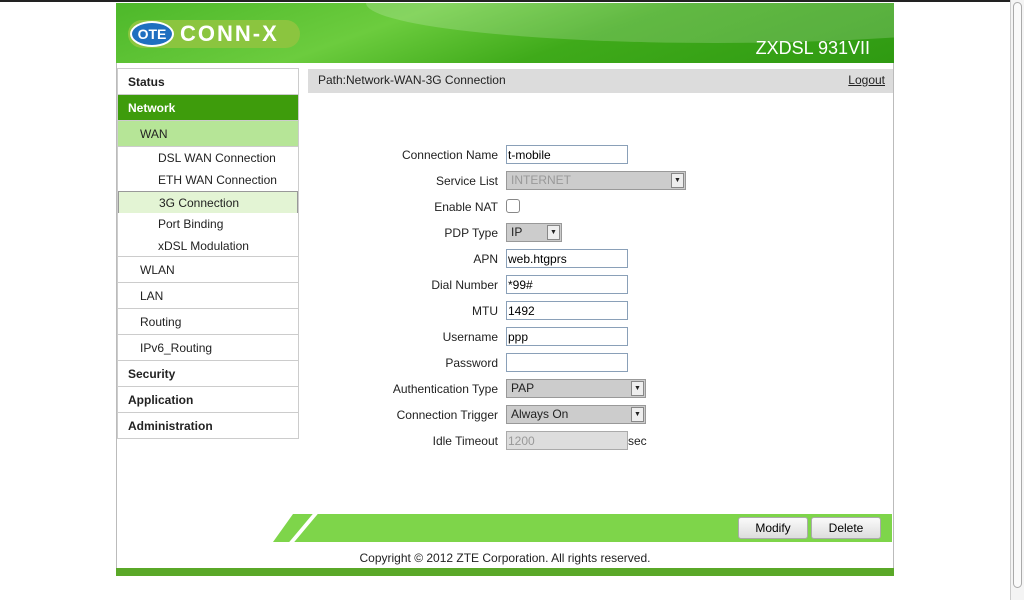  Describe the element at coordinates (866, 80) in the screenshot. I see `logout-link: Logout` at that location.